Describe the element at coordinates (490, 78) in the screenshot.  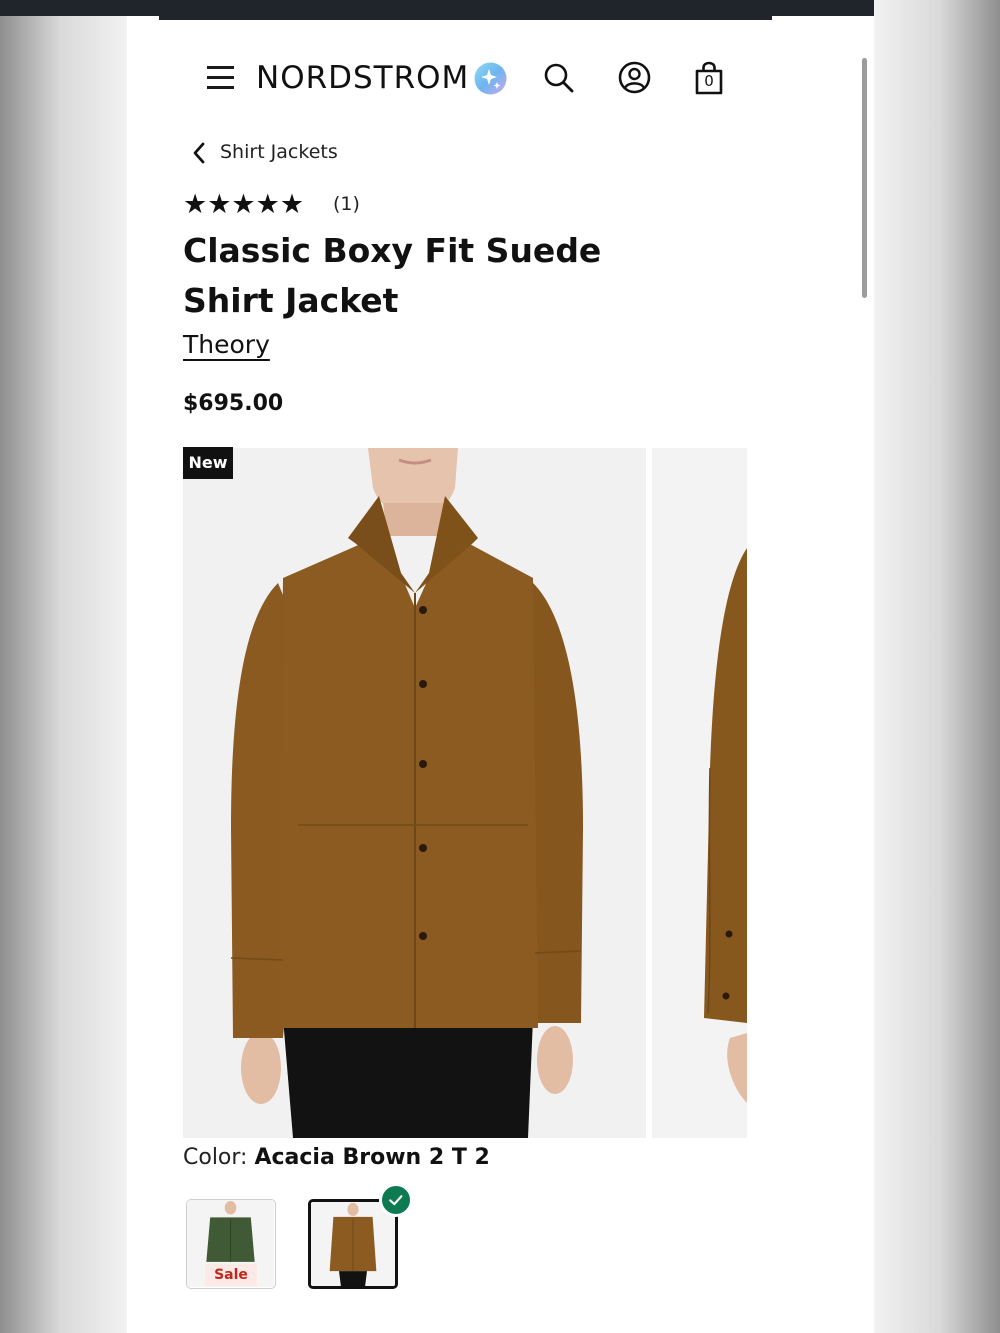
I see `ai-sparkle-icon` at that location.